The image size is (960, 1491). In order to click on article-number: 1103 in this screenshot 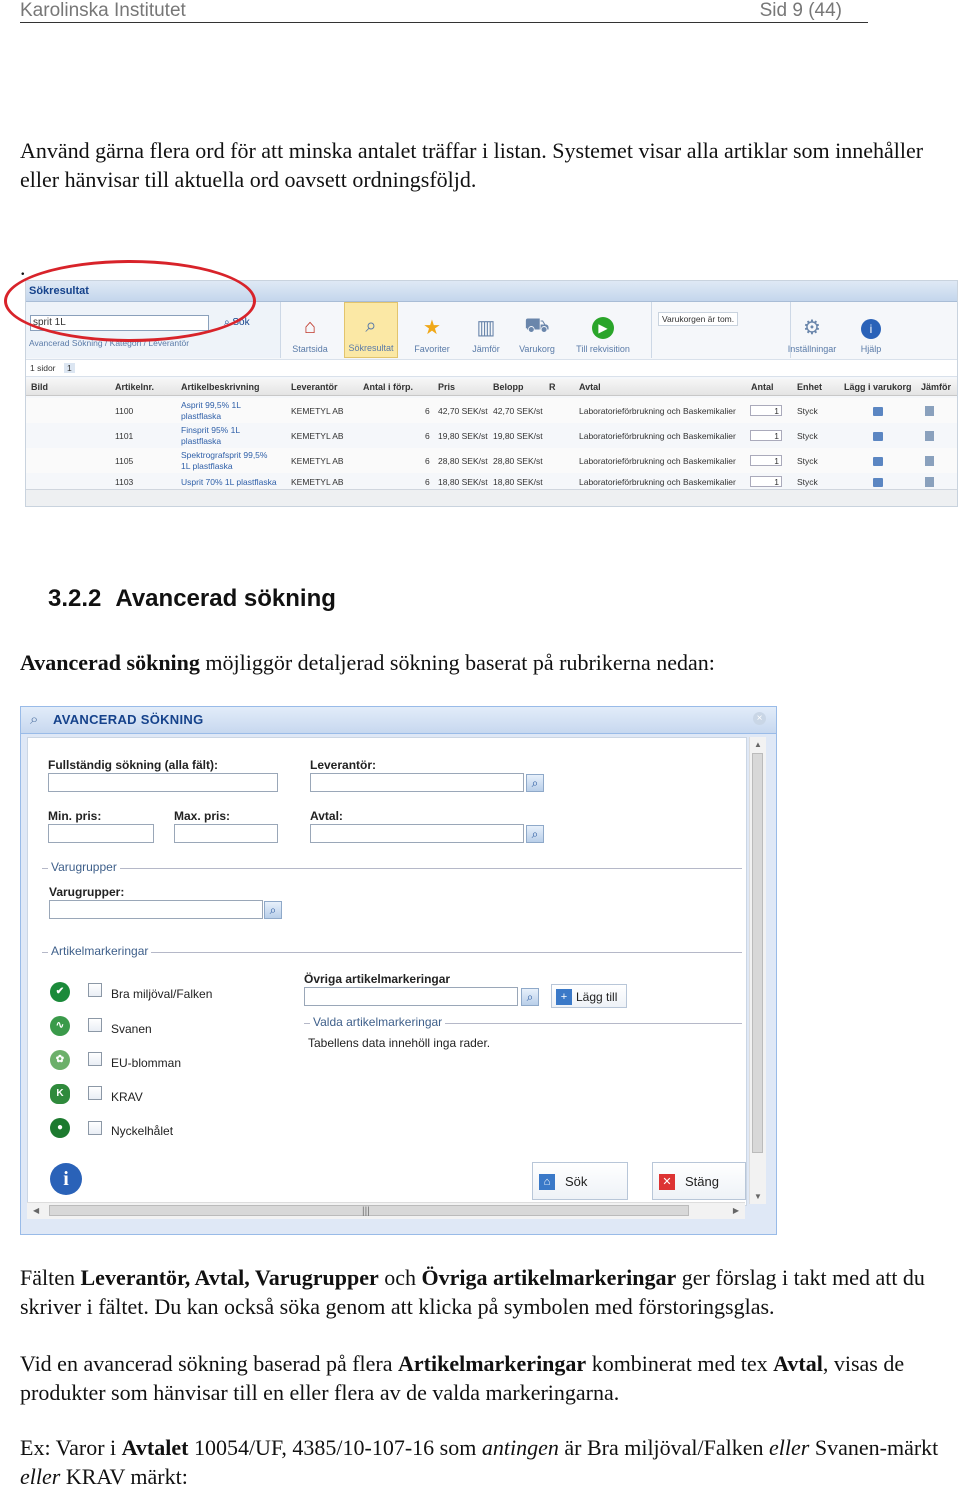, I will do `click(124, 482)`.